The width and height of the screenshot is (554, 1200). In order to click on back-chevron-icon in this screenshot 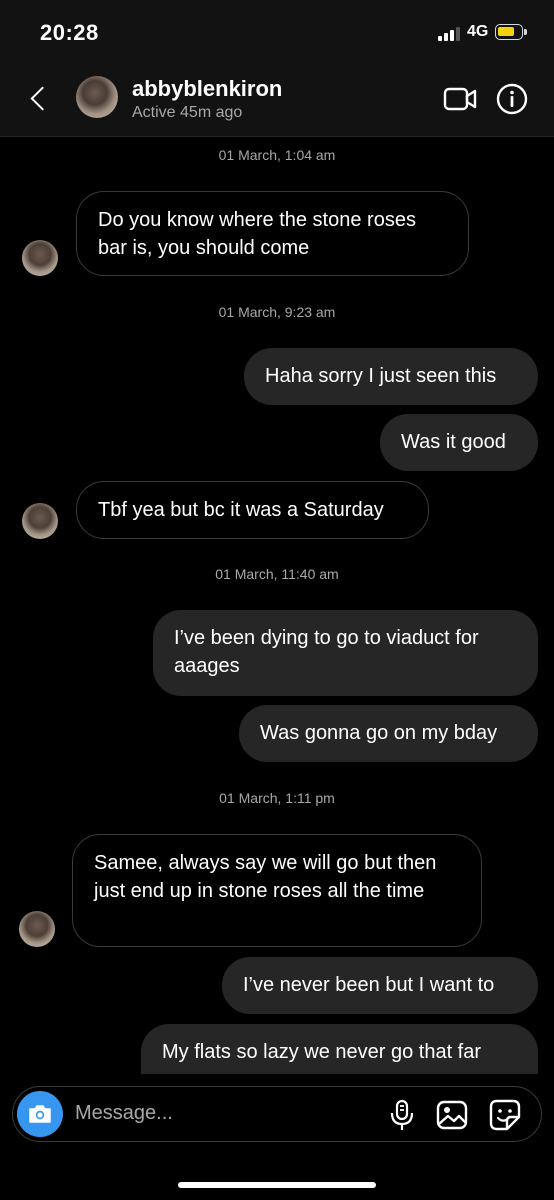, I will do `click(41, 99)`.